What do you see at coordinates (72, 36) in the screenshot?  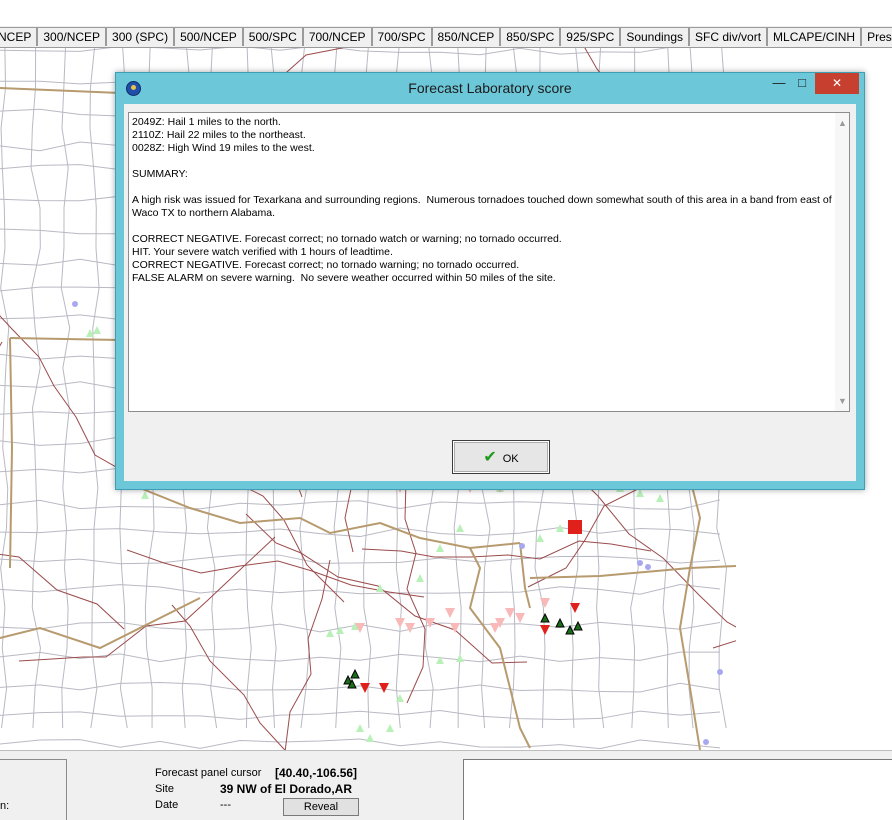 I see `tab-item: 300/NCEP` at bounding box center [72, 36].